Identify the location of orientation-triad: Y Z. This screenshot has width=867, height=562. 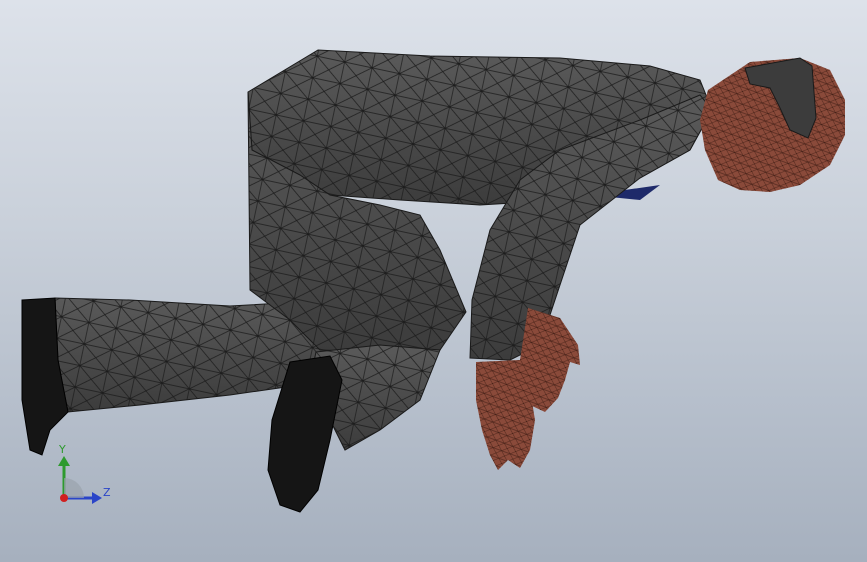
(87, 475).